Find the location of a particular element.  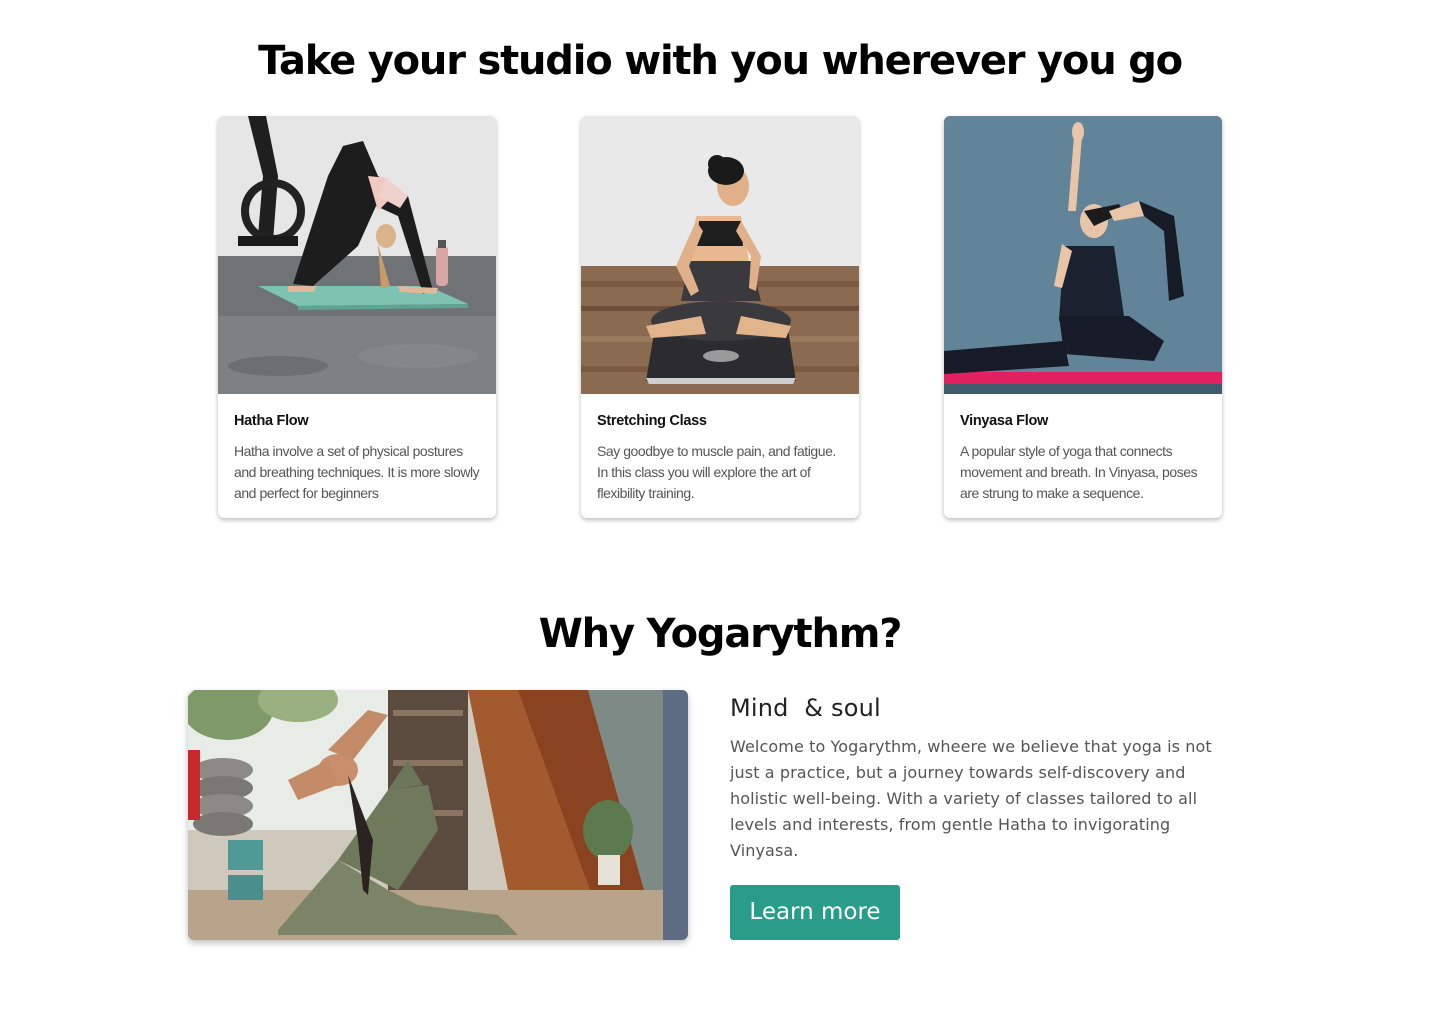

card-title: Stretching Class is located at coordinates (652, 421).